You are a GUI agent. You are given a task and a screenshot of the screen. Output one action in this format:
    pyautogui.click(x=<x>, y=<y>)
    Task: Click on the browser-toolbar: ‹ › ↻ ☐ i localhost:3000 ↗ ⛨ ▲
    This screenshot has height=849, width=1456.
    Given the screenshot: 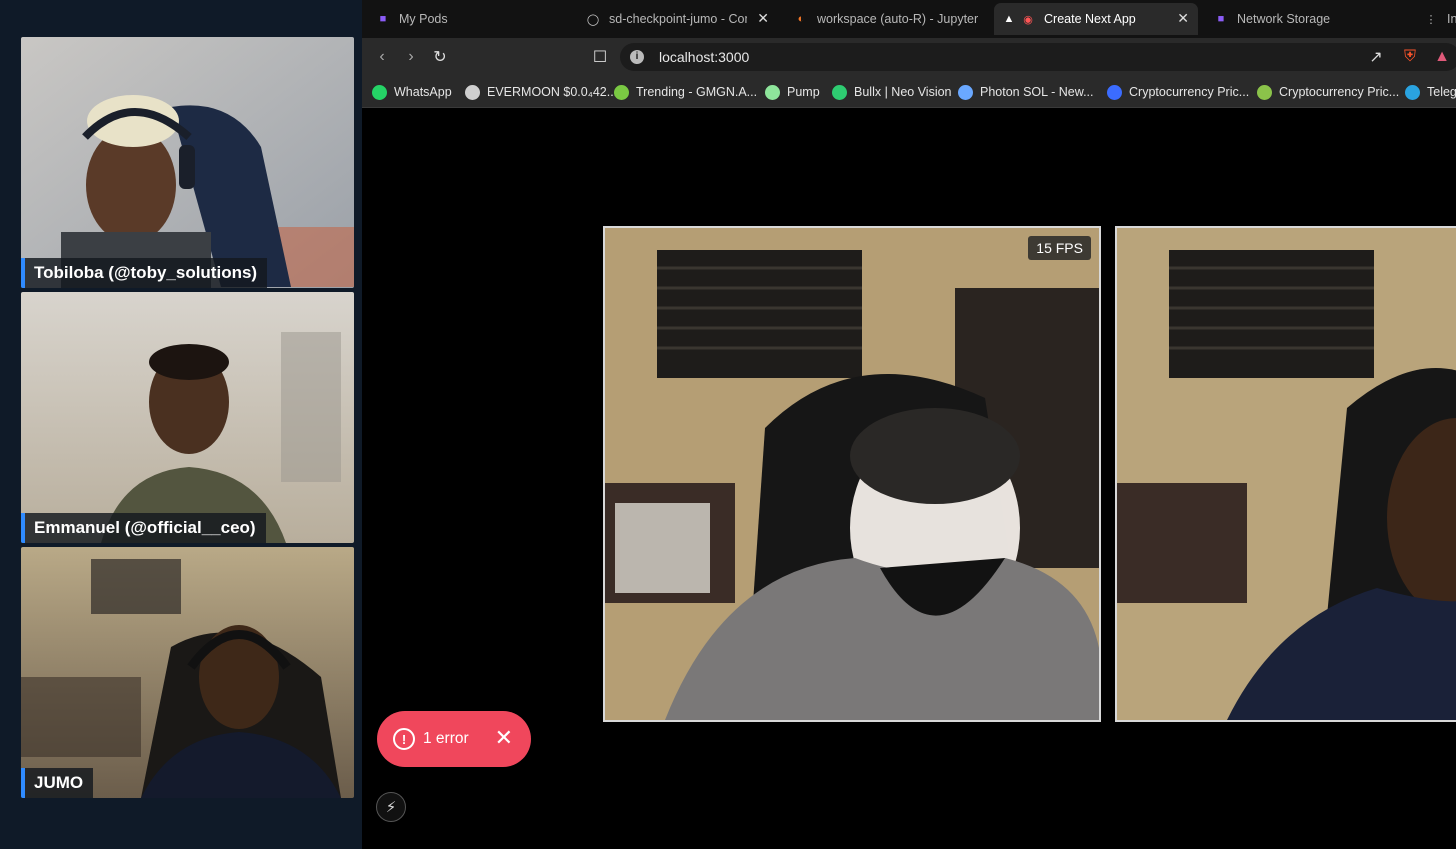 What is the action you would take?
    pyautogui.click(x=909, y=57)
    